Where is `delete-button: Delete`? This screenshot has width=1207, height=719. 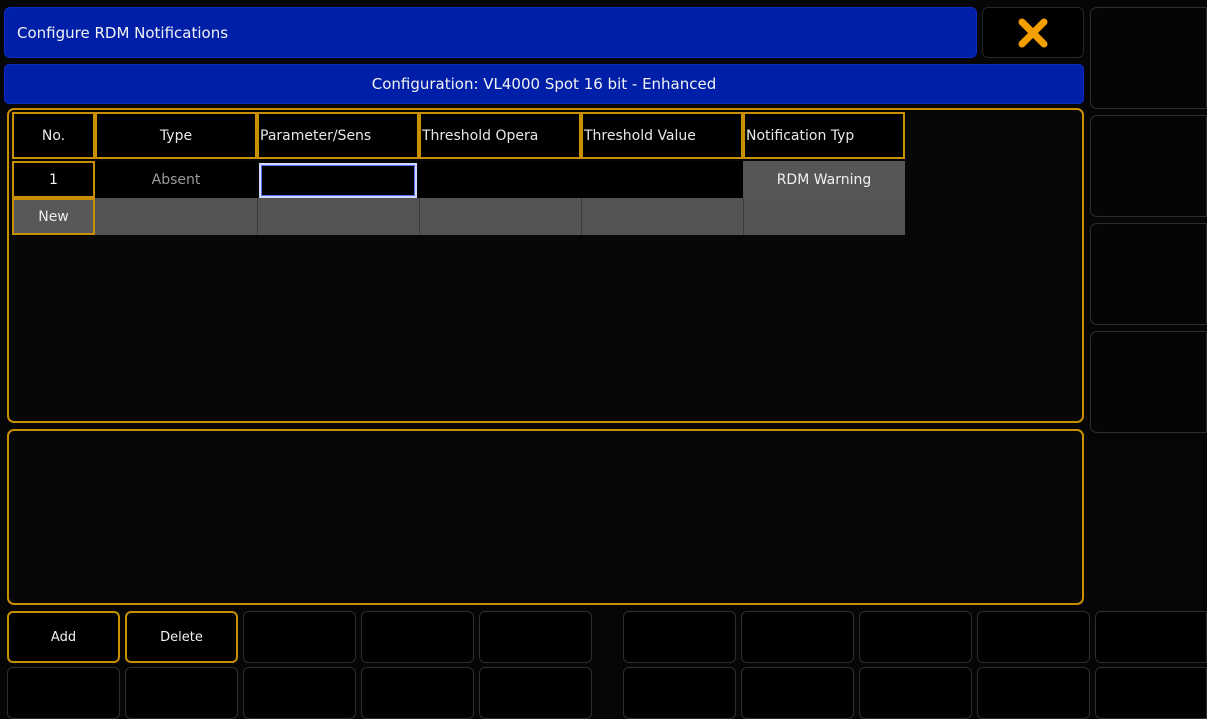
delete-button: Delete is located at coordinates (181, 637).